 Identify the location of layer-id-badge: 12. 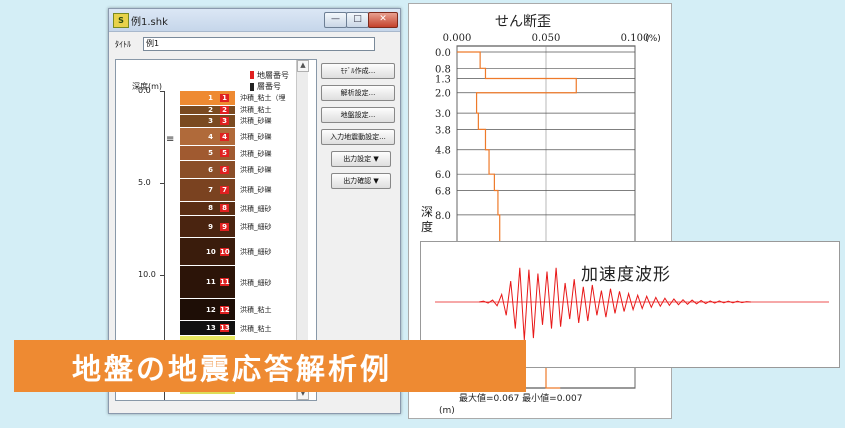
(225, 309).